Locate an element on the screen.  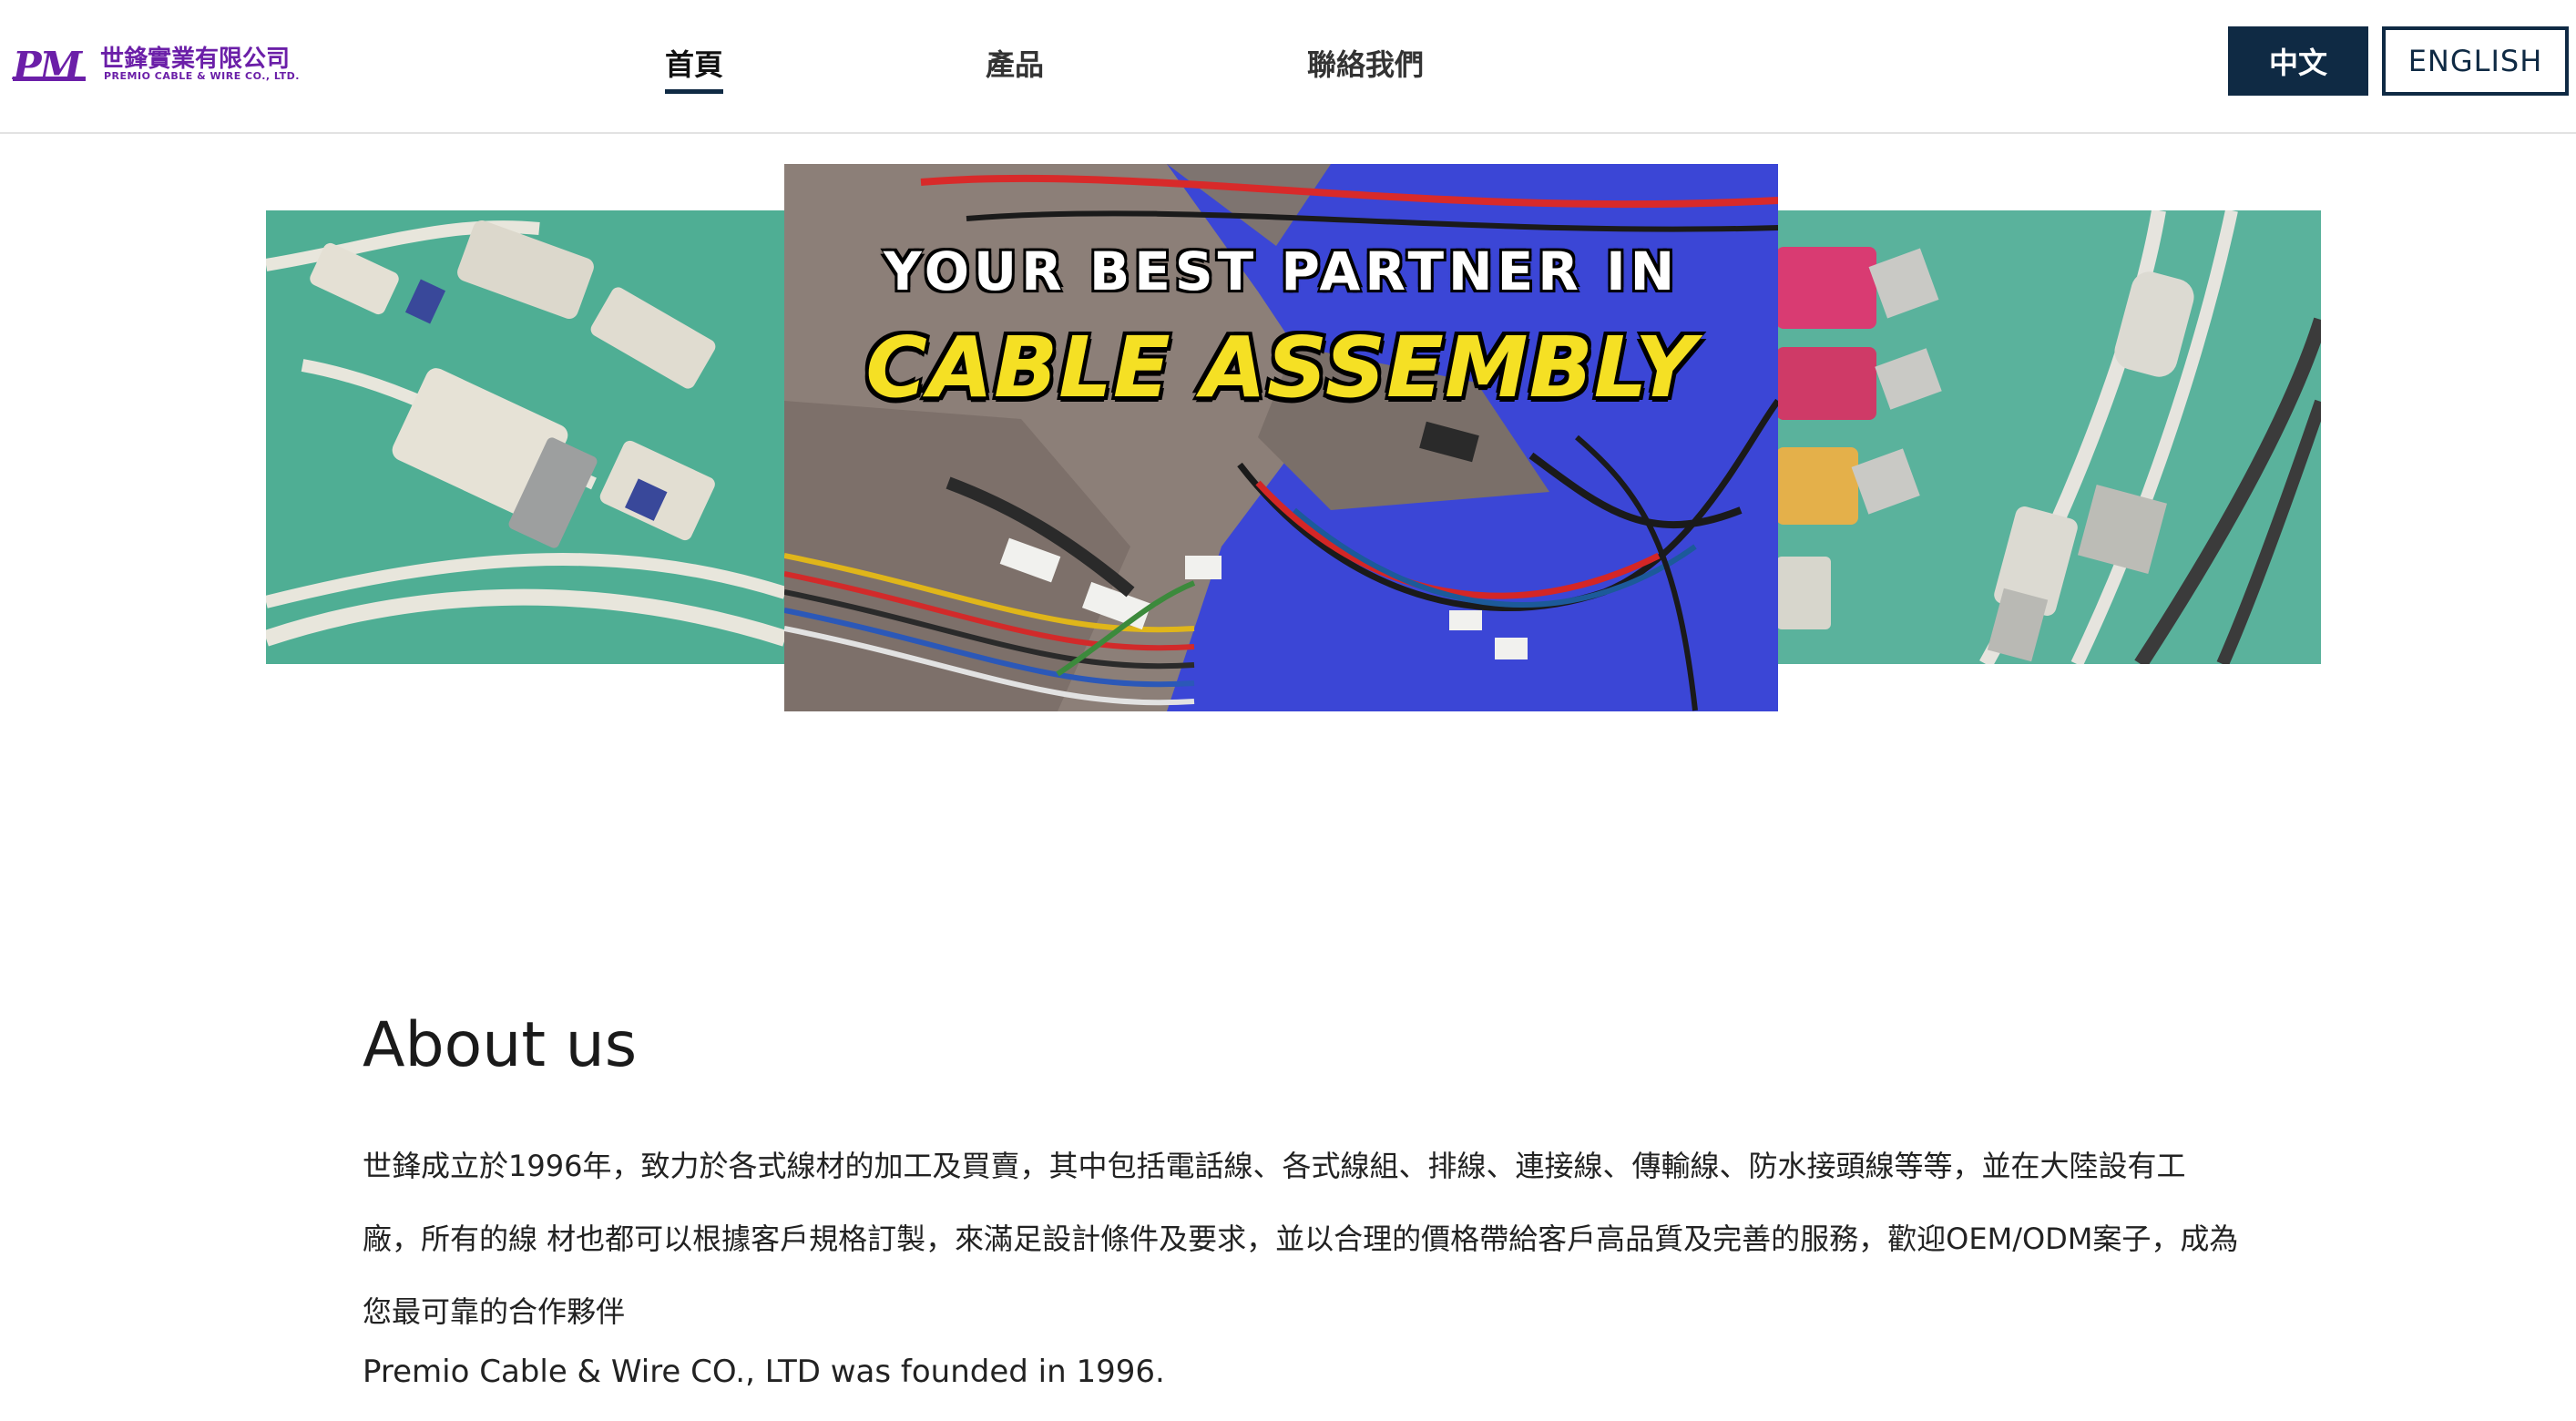
language-english-button: ENGLISH is located at coordinates (2475, 61).